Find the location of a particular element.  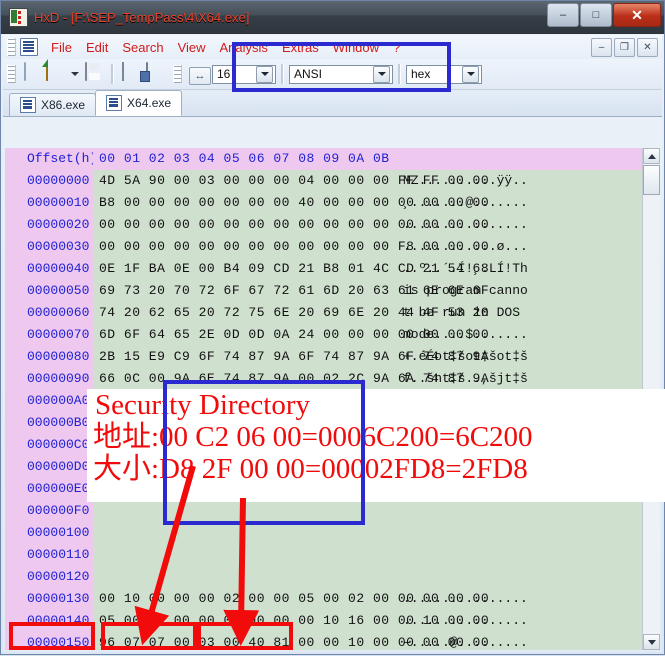

open-ram-icon is located at coordinates (131, 73).